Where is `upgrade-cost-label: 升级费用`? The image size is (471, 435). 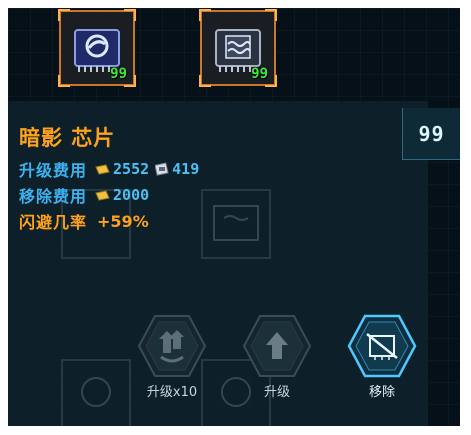 upgrade-cost-label: 升级费用 is located at coordinates (53, 170).